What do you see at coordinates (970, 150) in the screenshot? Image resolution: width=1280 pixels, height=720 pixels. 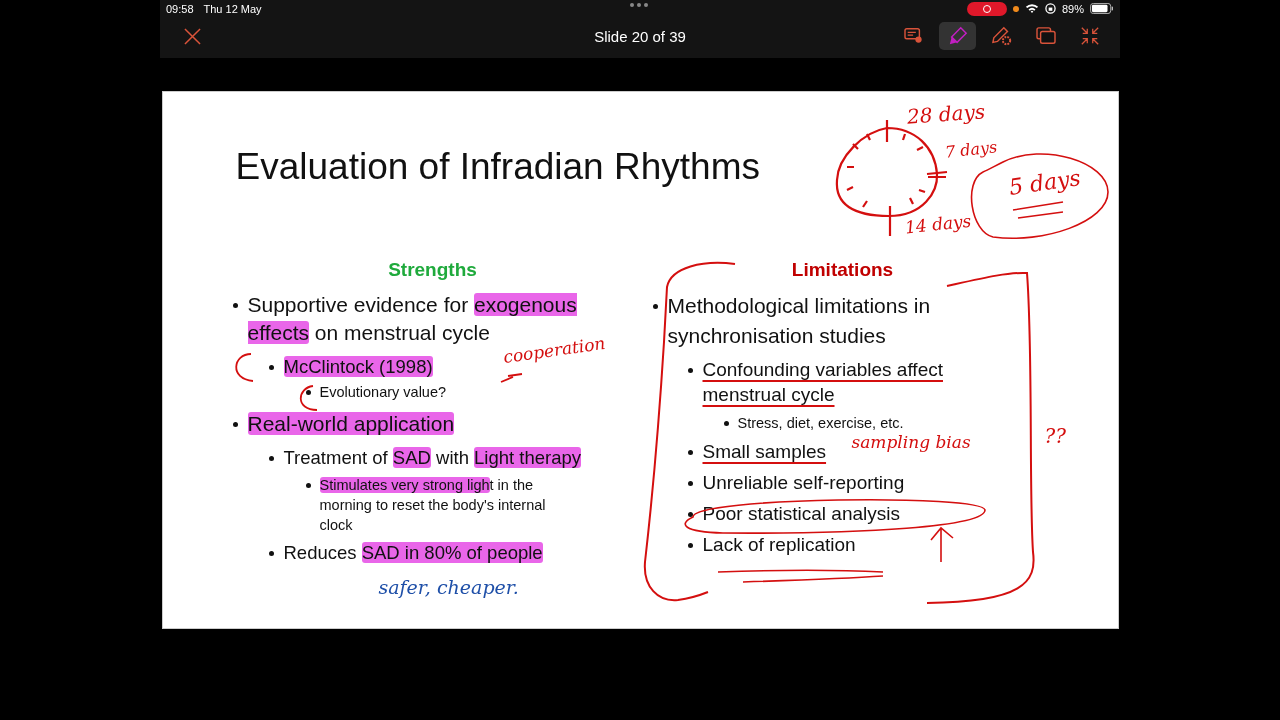 I see `handwritten-note: 7 days` at bounding box center [970, 150].